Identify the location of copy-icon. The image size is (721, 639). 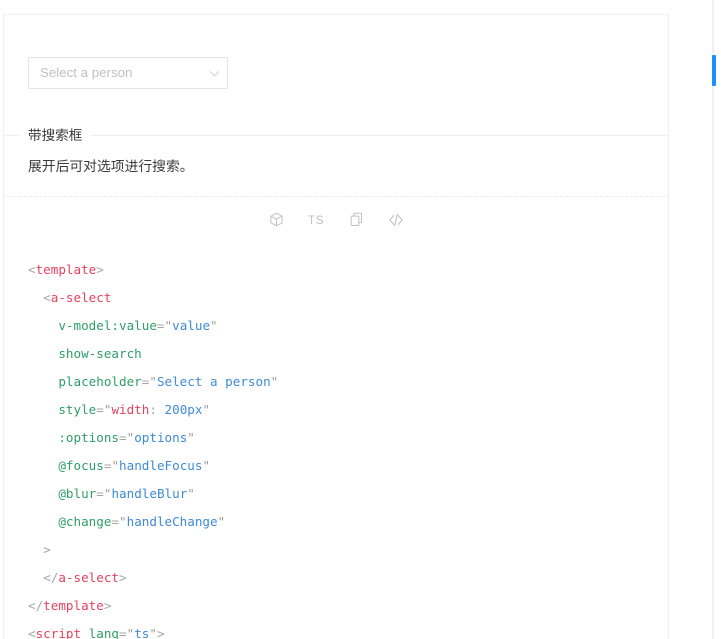
(356, 220).